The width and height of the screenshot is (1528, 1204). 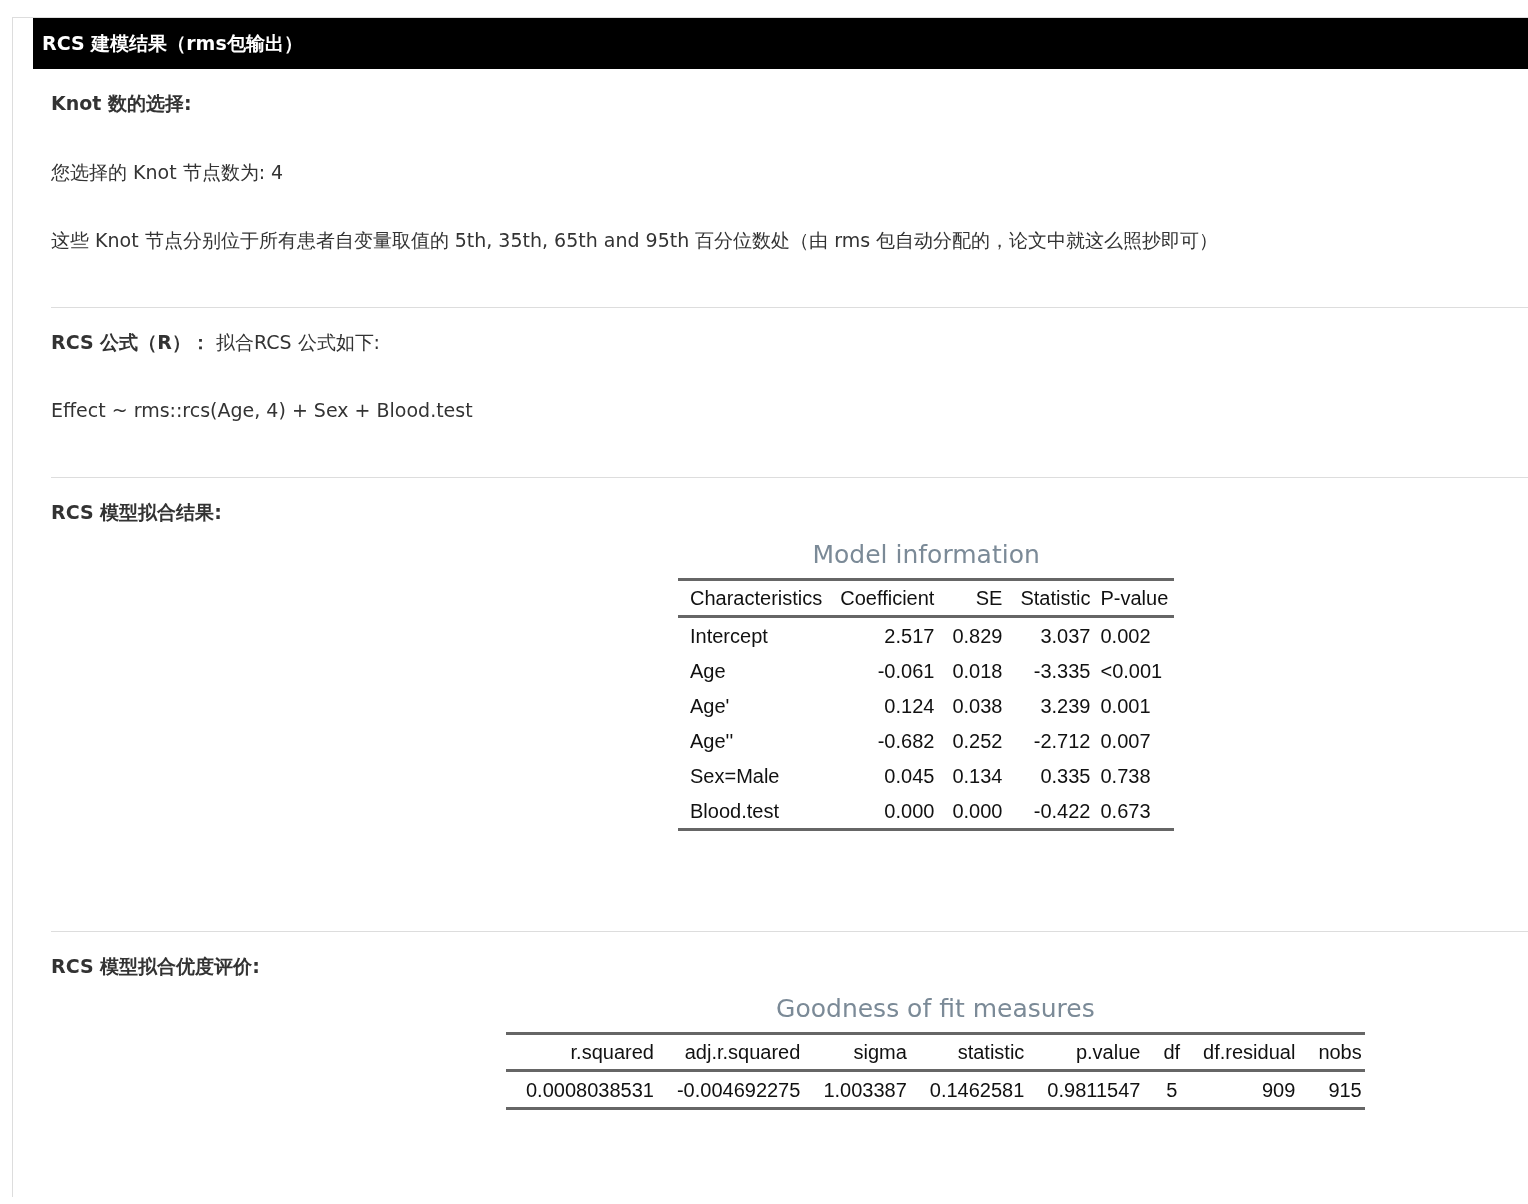 I want to click on table-cell-text: <0.001, so click(x=1131, y=671).